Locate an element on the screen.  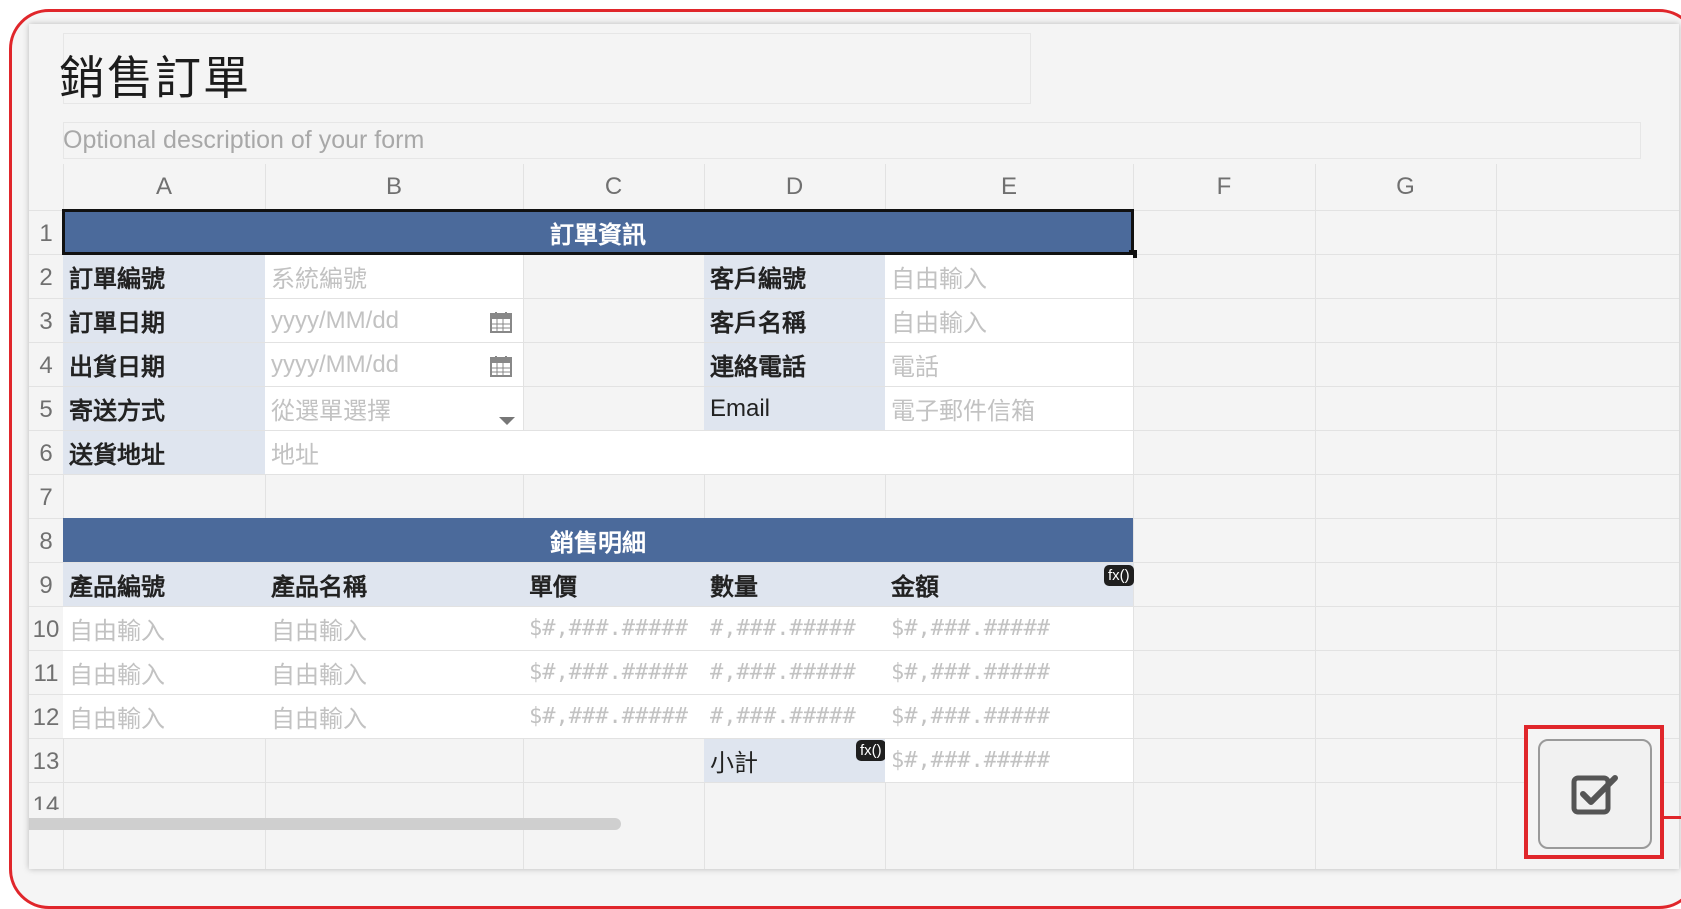
order-no-field: 系統編號 is located at coordinates (394, 276).